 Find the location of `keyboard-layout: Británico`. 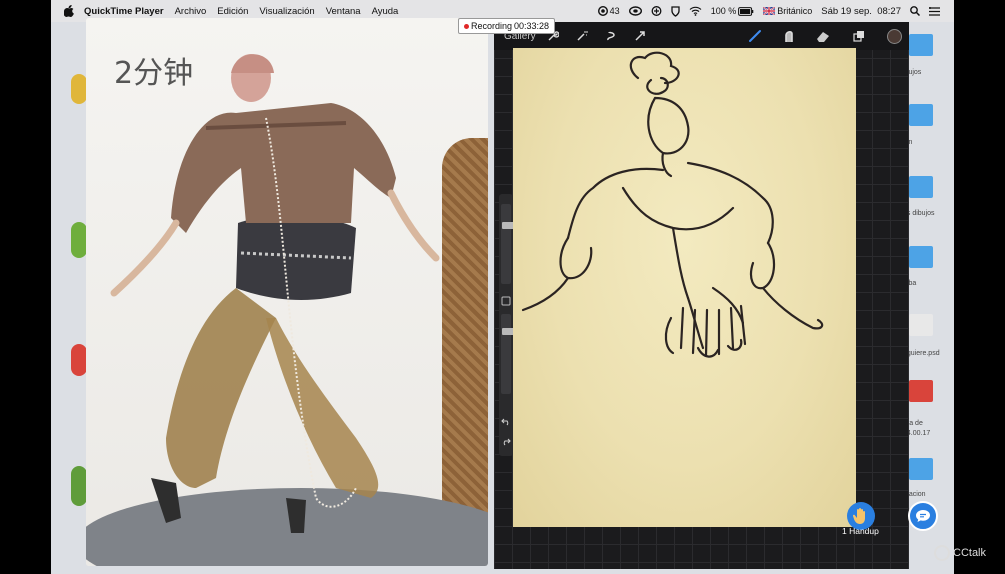

keyboard-layout: Británico is located at coordinates (787, 11).